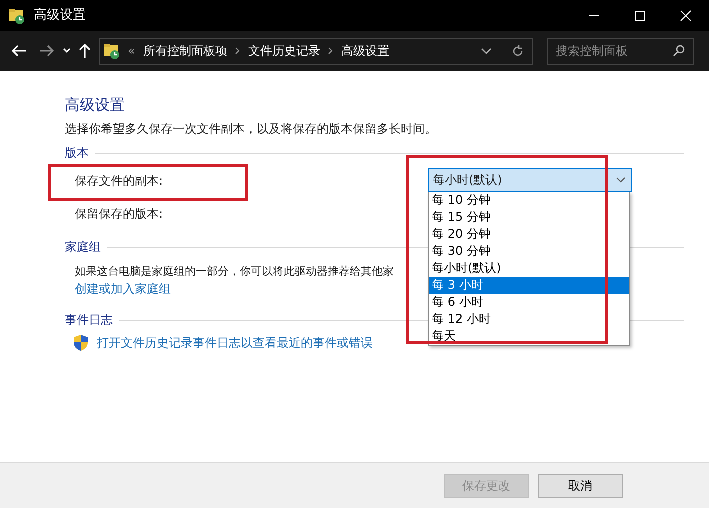 This screenshot has height=508, width=709. What do you see at coordinates (580, 486) in the screenshot?
I see `cancel-button: 取消` at bounding box center [580, 486].